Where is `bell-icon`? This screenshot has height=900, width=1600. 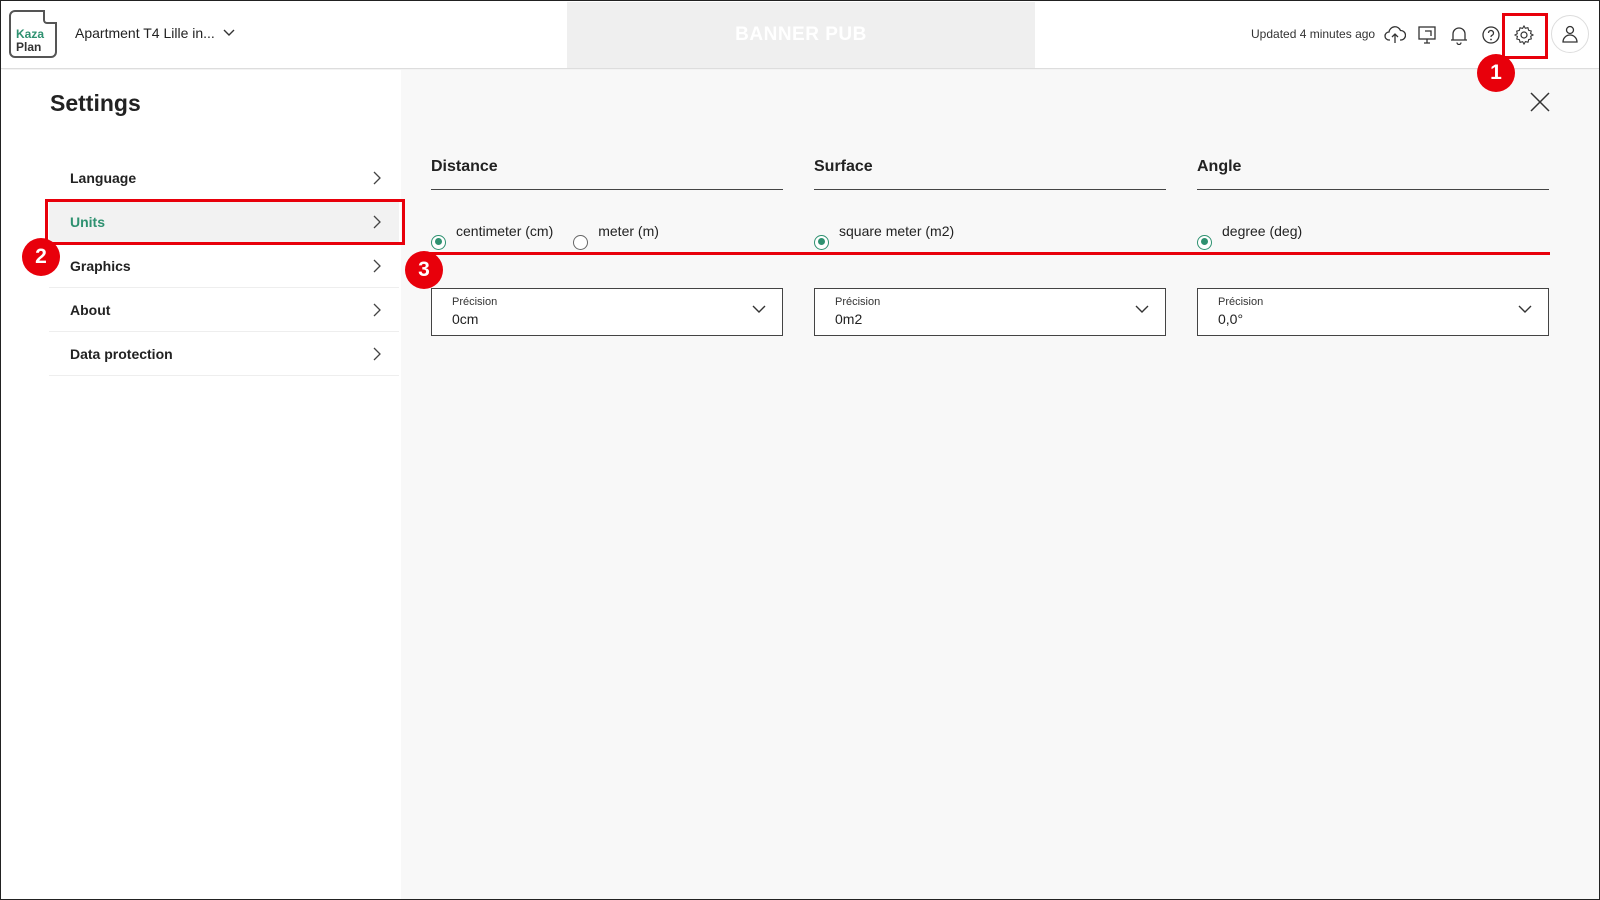
bell-icon is located at coordinates (1459, 35).